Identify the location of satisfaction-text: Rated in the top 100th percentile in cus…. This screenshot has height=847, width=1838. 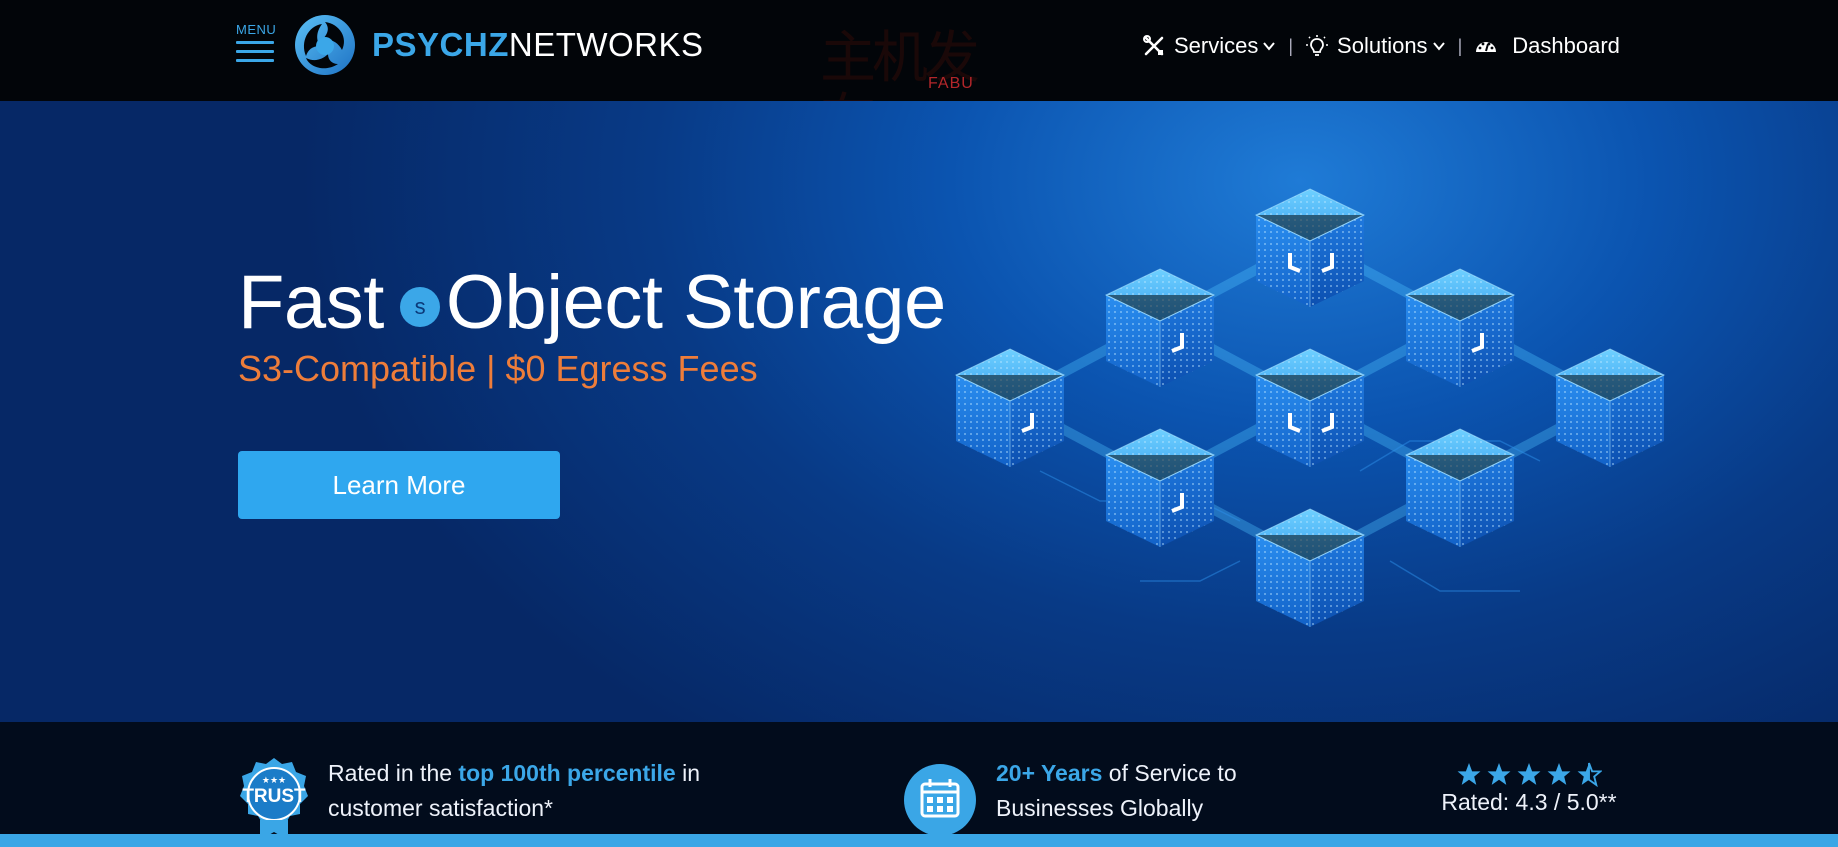
(528, 791).